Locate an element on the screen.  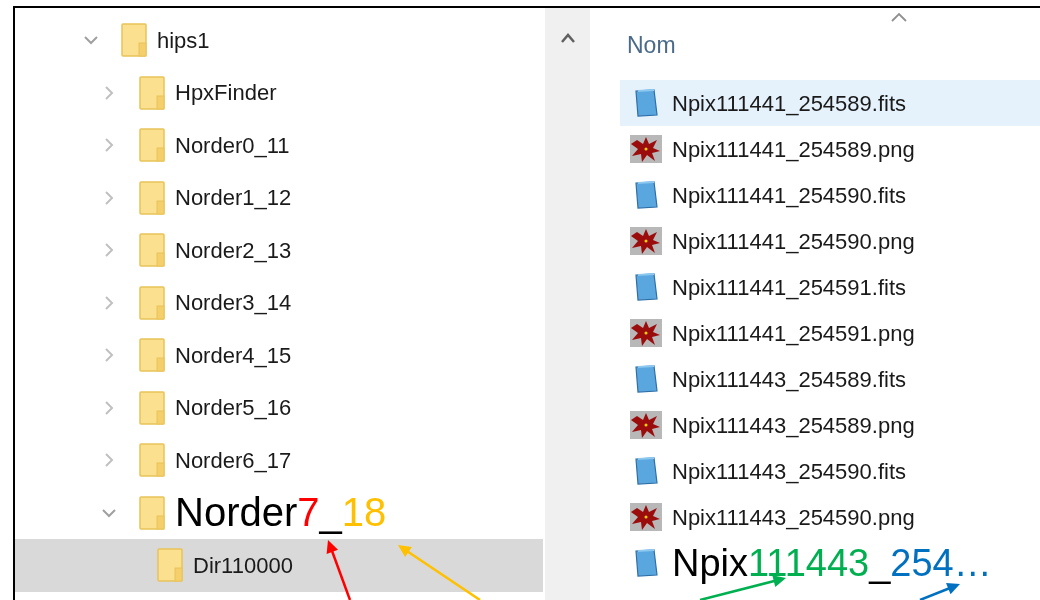
file-name: Npix111443_254590.fits is located at coordinates (789, 471).